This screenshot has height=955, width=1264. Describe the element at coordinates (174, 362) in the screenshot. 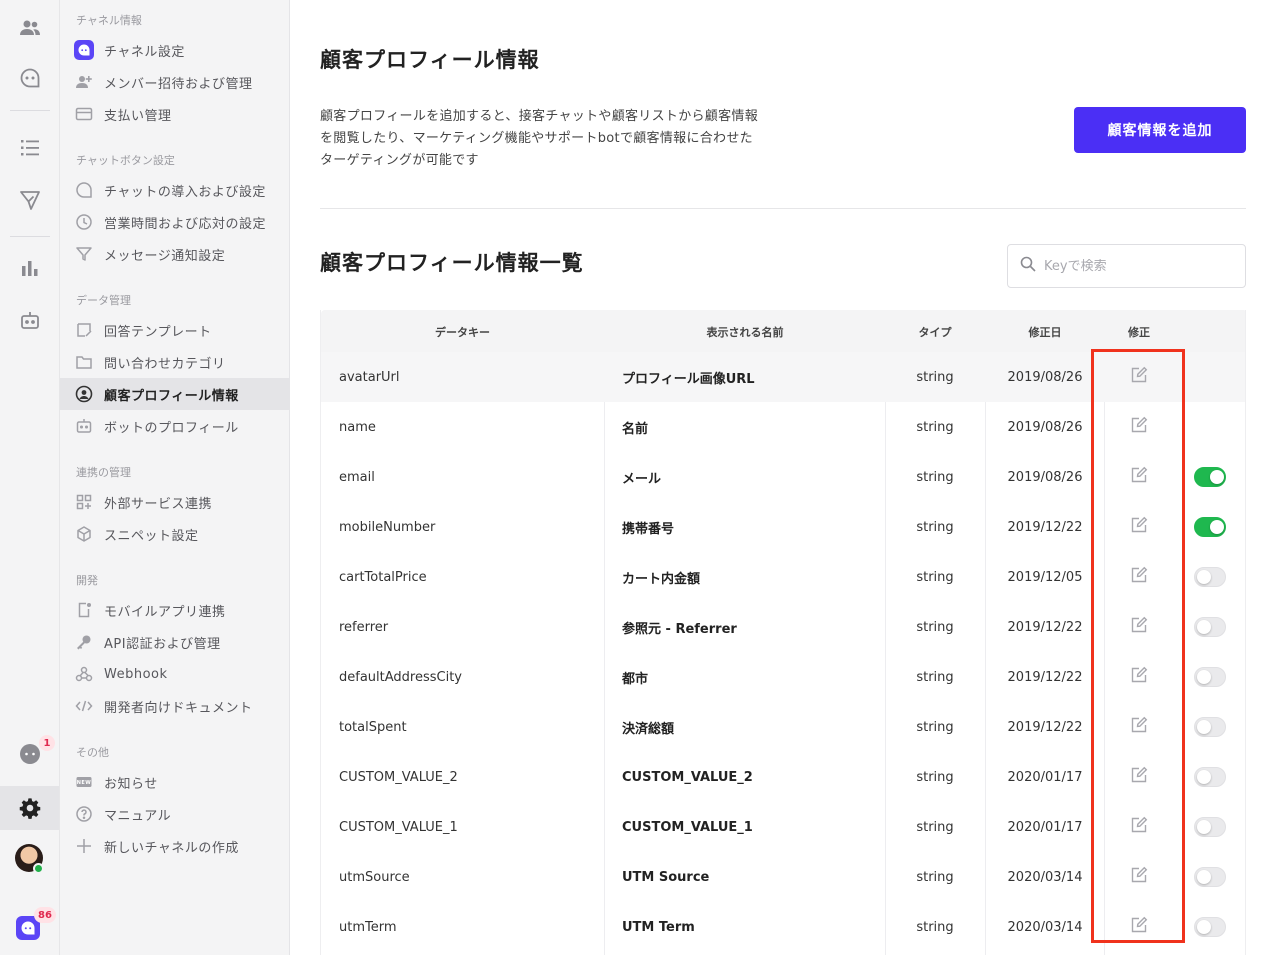

I see `nav-item-categories: 問い合わせカテゴリ` at that location.